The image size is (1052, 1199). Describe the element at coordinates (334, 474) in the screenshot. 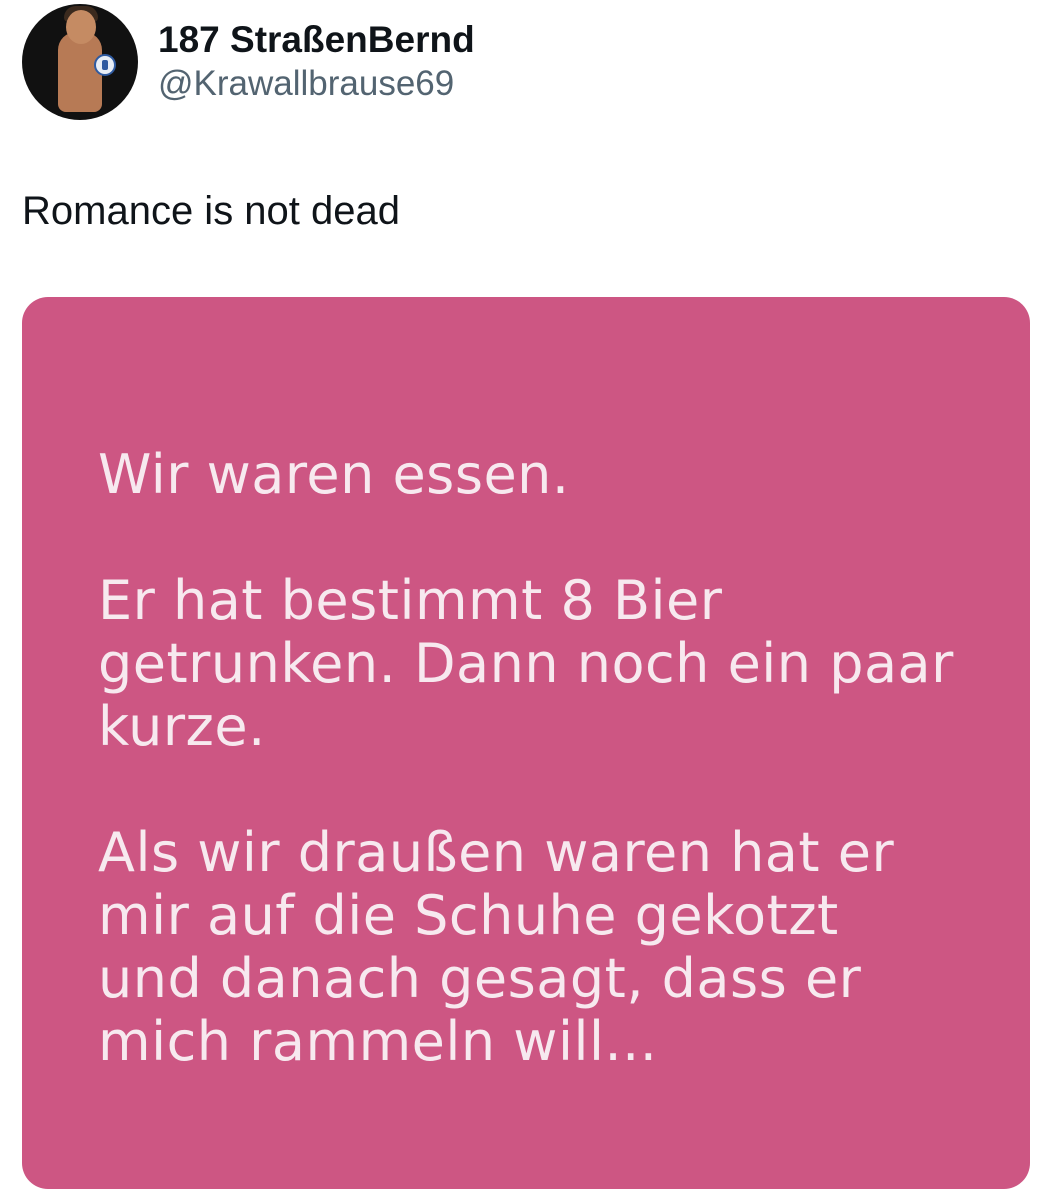

I see `media-paragraph: Wir waren essen.` at that location.